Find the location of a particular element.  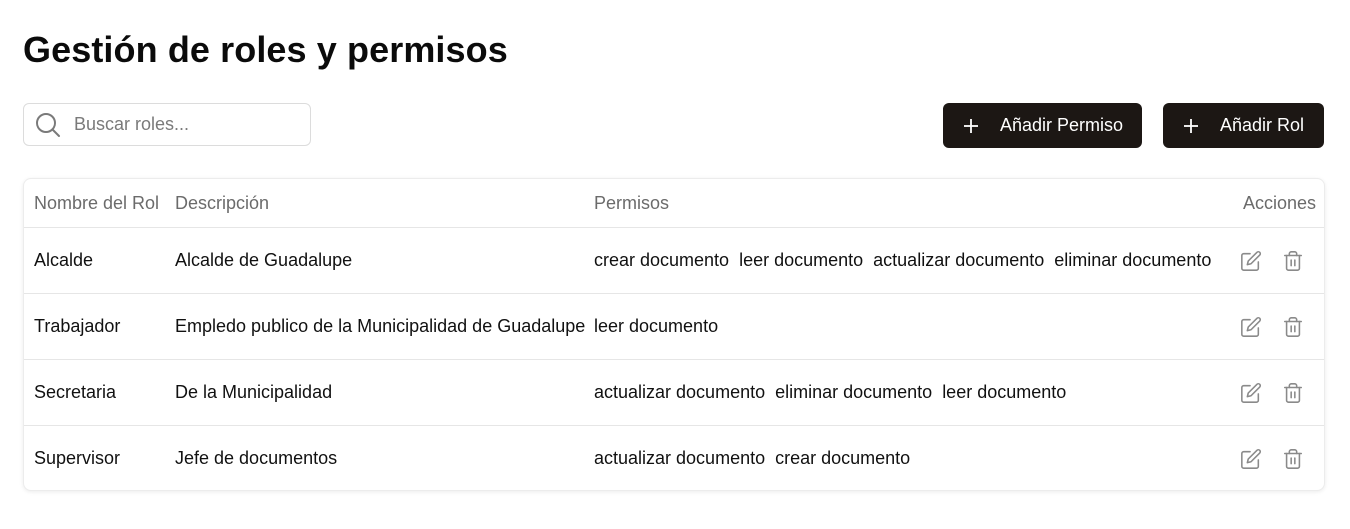

role-description-cell: Alcalde de Guadalupe is located at coordinates (374, 260).